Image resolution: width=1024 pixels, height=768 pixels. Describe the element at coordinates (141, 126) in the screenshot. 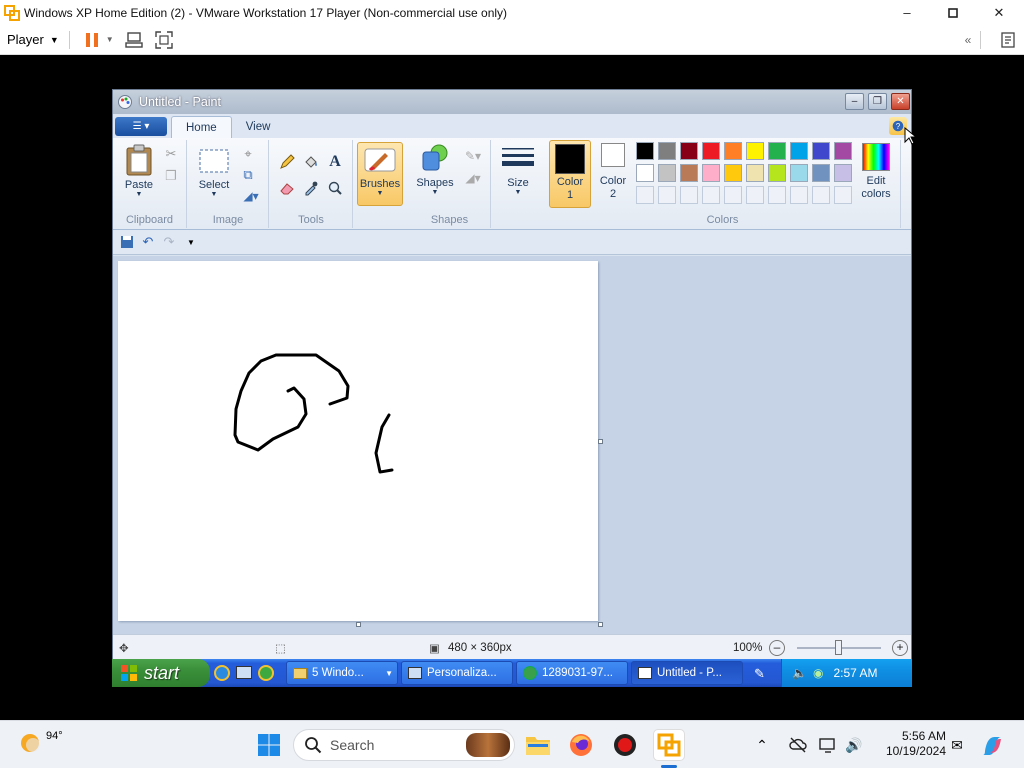

I see `paint-app-menu-button: ☰ ▾` at that location.